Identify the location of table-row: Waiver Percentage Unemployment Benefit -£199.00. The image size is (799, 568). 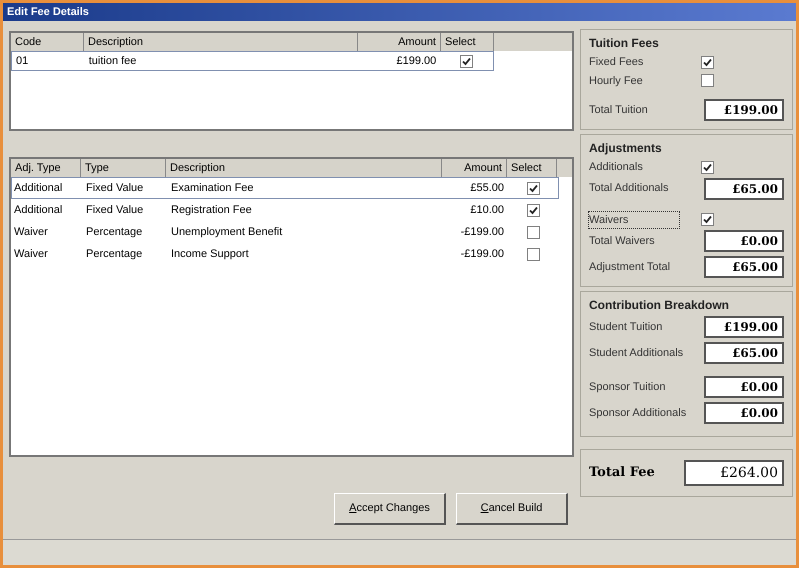
(285, 232).